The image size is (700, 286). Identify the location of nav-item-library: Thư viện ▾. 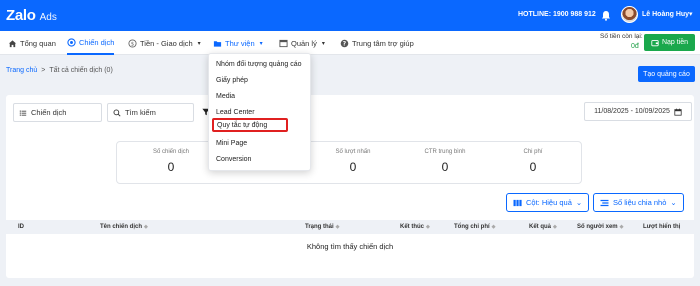
(238, 43).